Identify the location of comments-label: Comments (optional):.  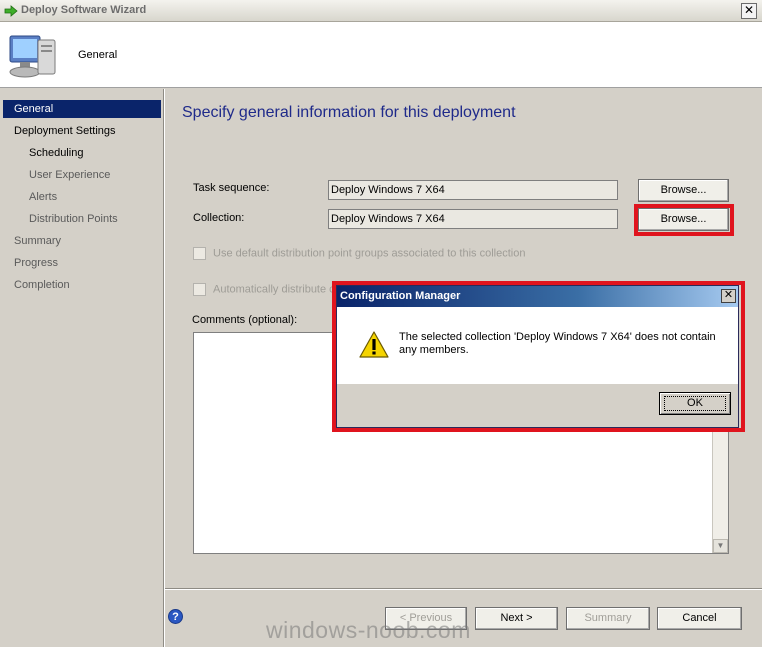
(245, 320).